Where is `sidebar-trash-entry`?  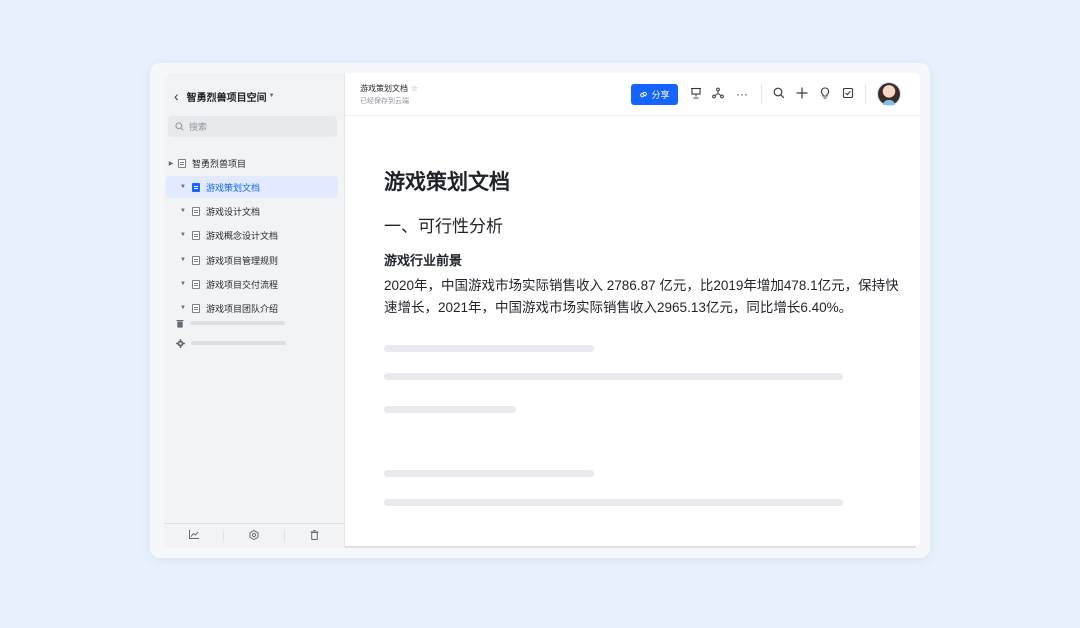 sidebar-trash-entry is located at coordinates (230, 323).